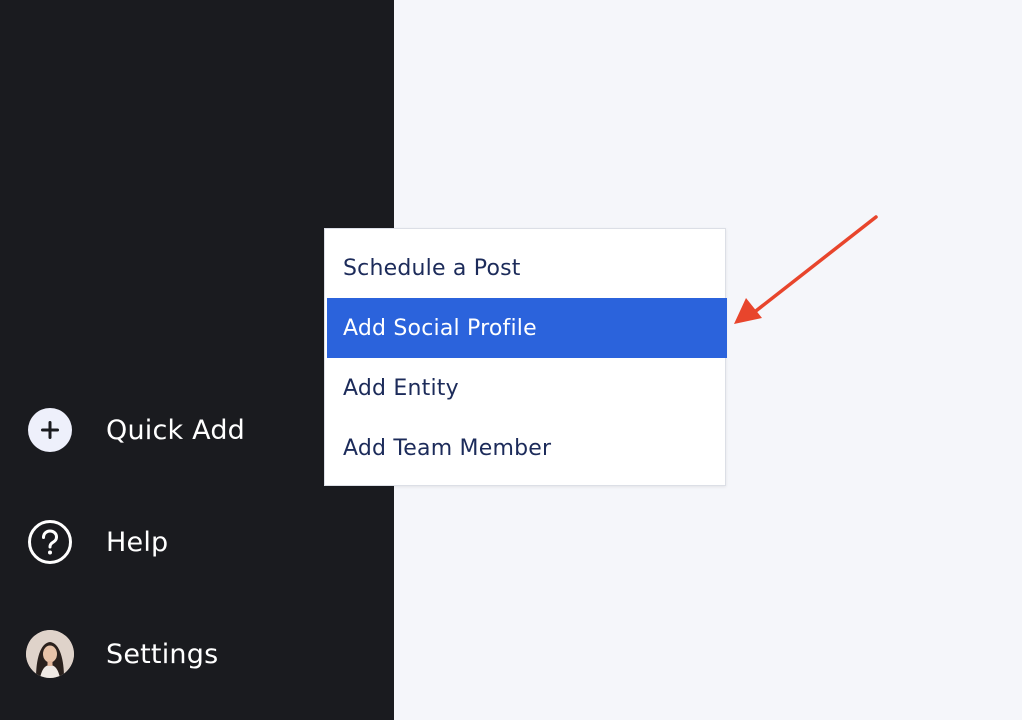  What do you see at coordinates (97, 542) in the screenshot?
I see `sidebar-item-help: Help` at bounding box center [97, 542].